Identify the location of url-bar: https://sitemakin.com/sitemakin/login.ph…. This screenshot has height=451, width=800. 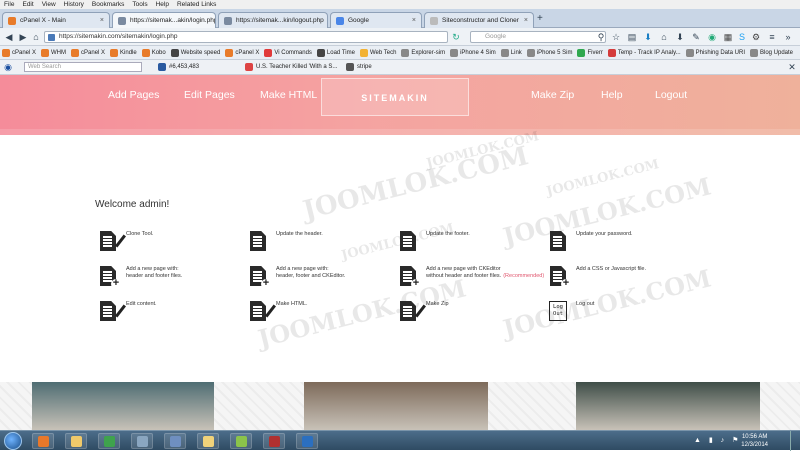
(246, 37).